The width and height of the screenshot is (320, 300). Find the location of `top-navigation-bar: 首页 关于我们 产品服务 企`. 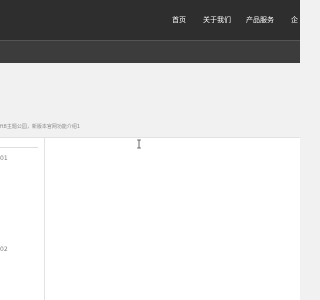

top-navigation-bar: 首页 关于我们 产品服务 企 is located at coordinates (150, 20).